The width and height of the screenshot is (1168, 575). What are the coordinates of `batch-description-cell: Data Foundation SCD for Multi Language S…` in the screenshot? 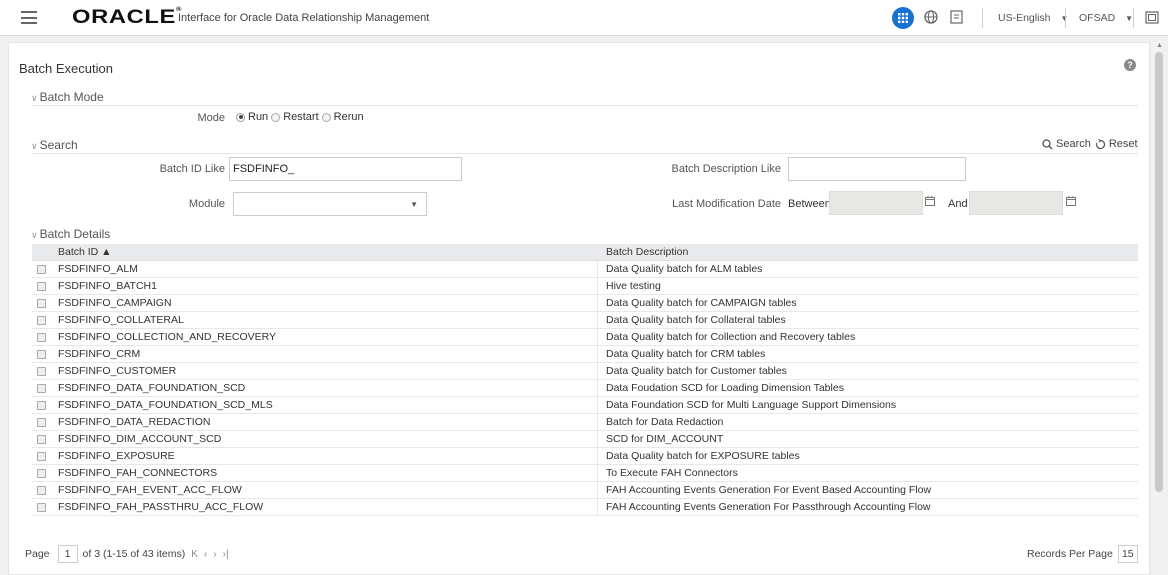 It's located at (751, 405).